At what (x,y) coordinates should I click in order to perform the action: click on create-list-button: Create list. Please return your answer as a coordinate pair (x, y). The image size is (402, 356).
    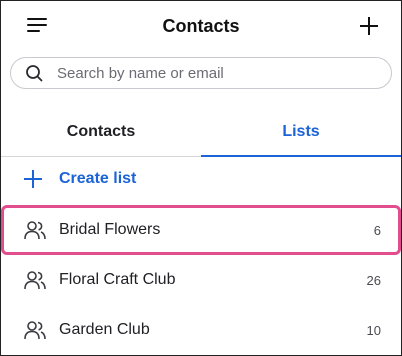
    Looking at the image, I should click on (79, 179).